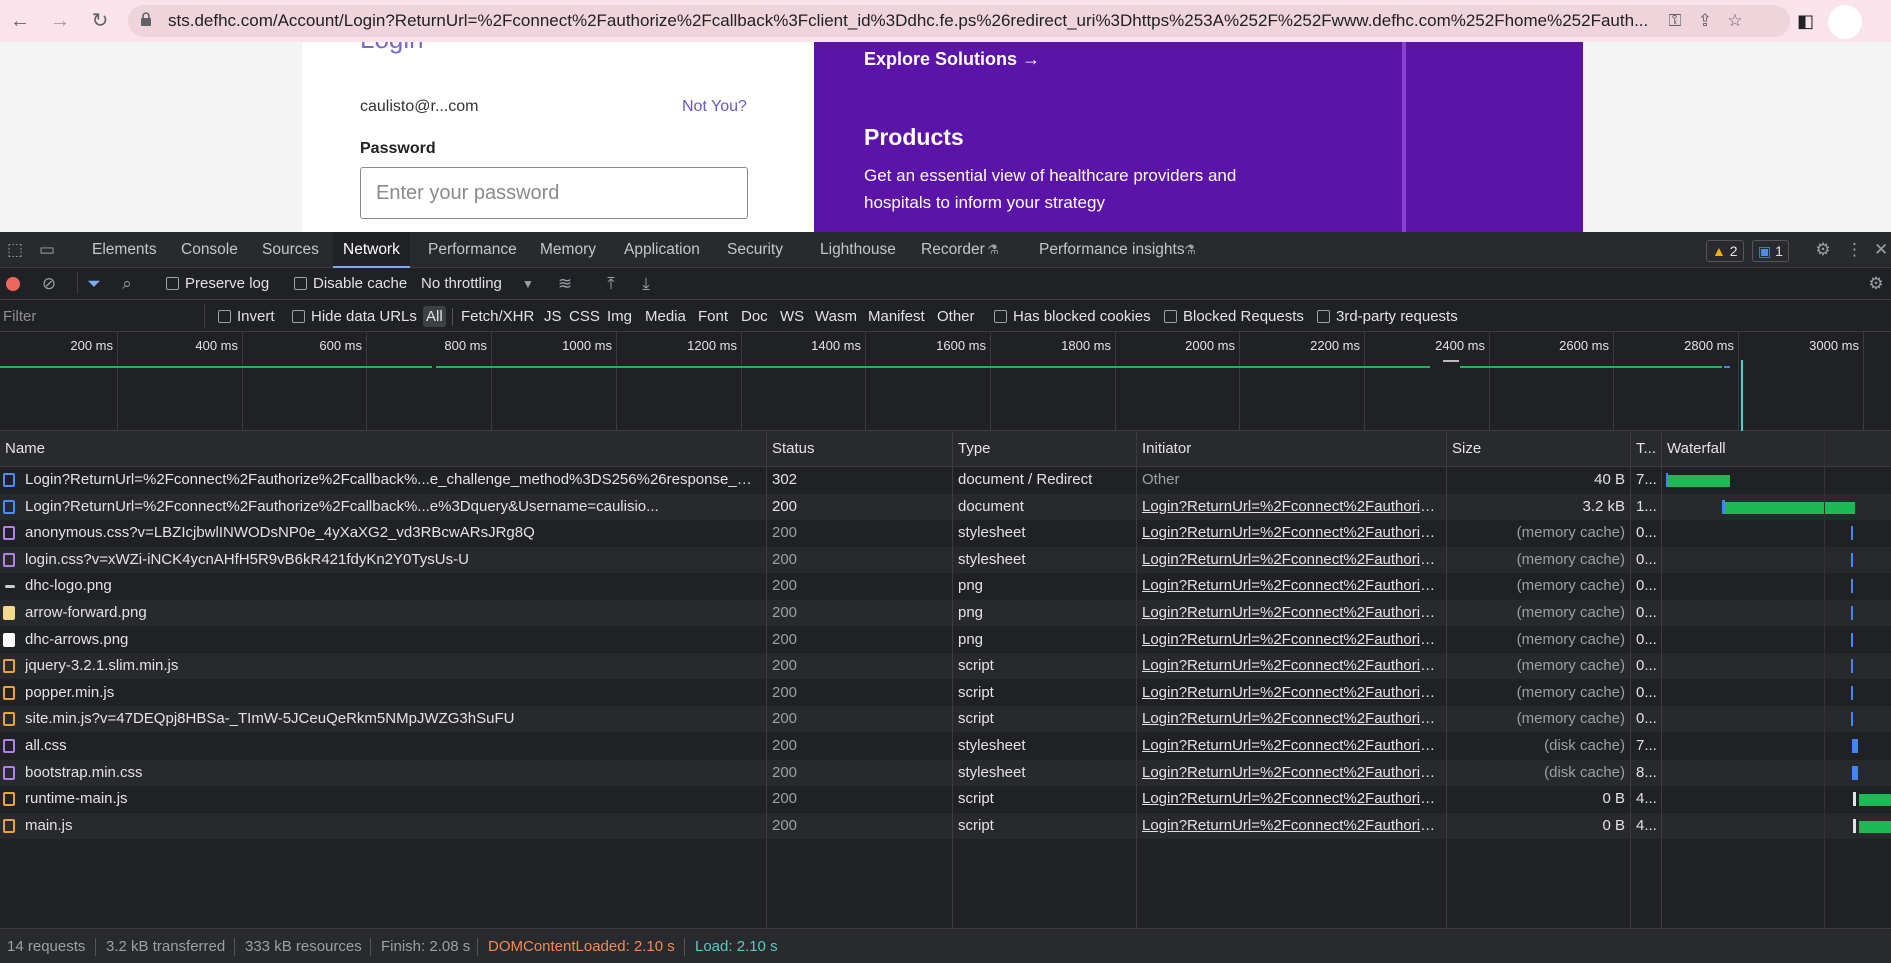 This screenshot has height=963, width=1891. I want to click on filter-input, so click(102, 316).